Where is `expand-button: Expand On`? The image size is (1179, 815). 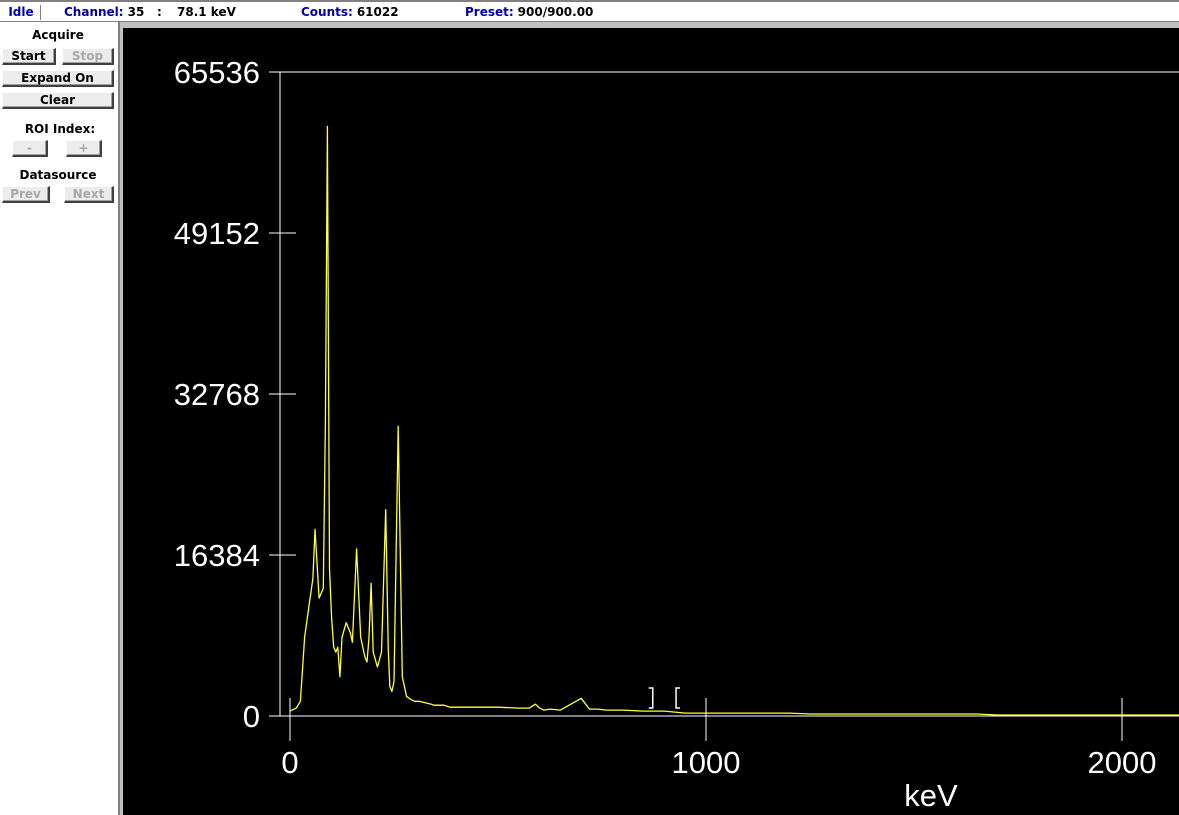 expand-button: Expand On is located at coordinates (58, 78).